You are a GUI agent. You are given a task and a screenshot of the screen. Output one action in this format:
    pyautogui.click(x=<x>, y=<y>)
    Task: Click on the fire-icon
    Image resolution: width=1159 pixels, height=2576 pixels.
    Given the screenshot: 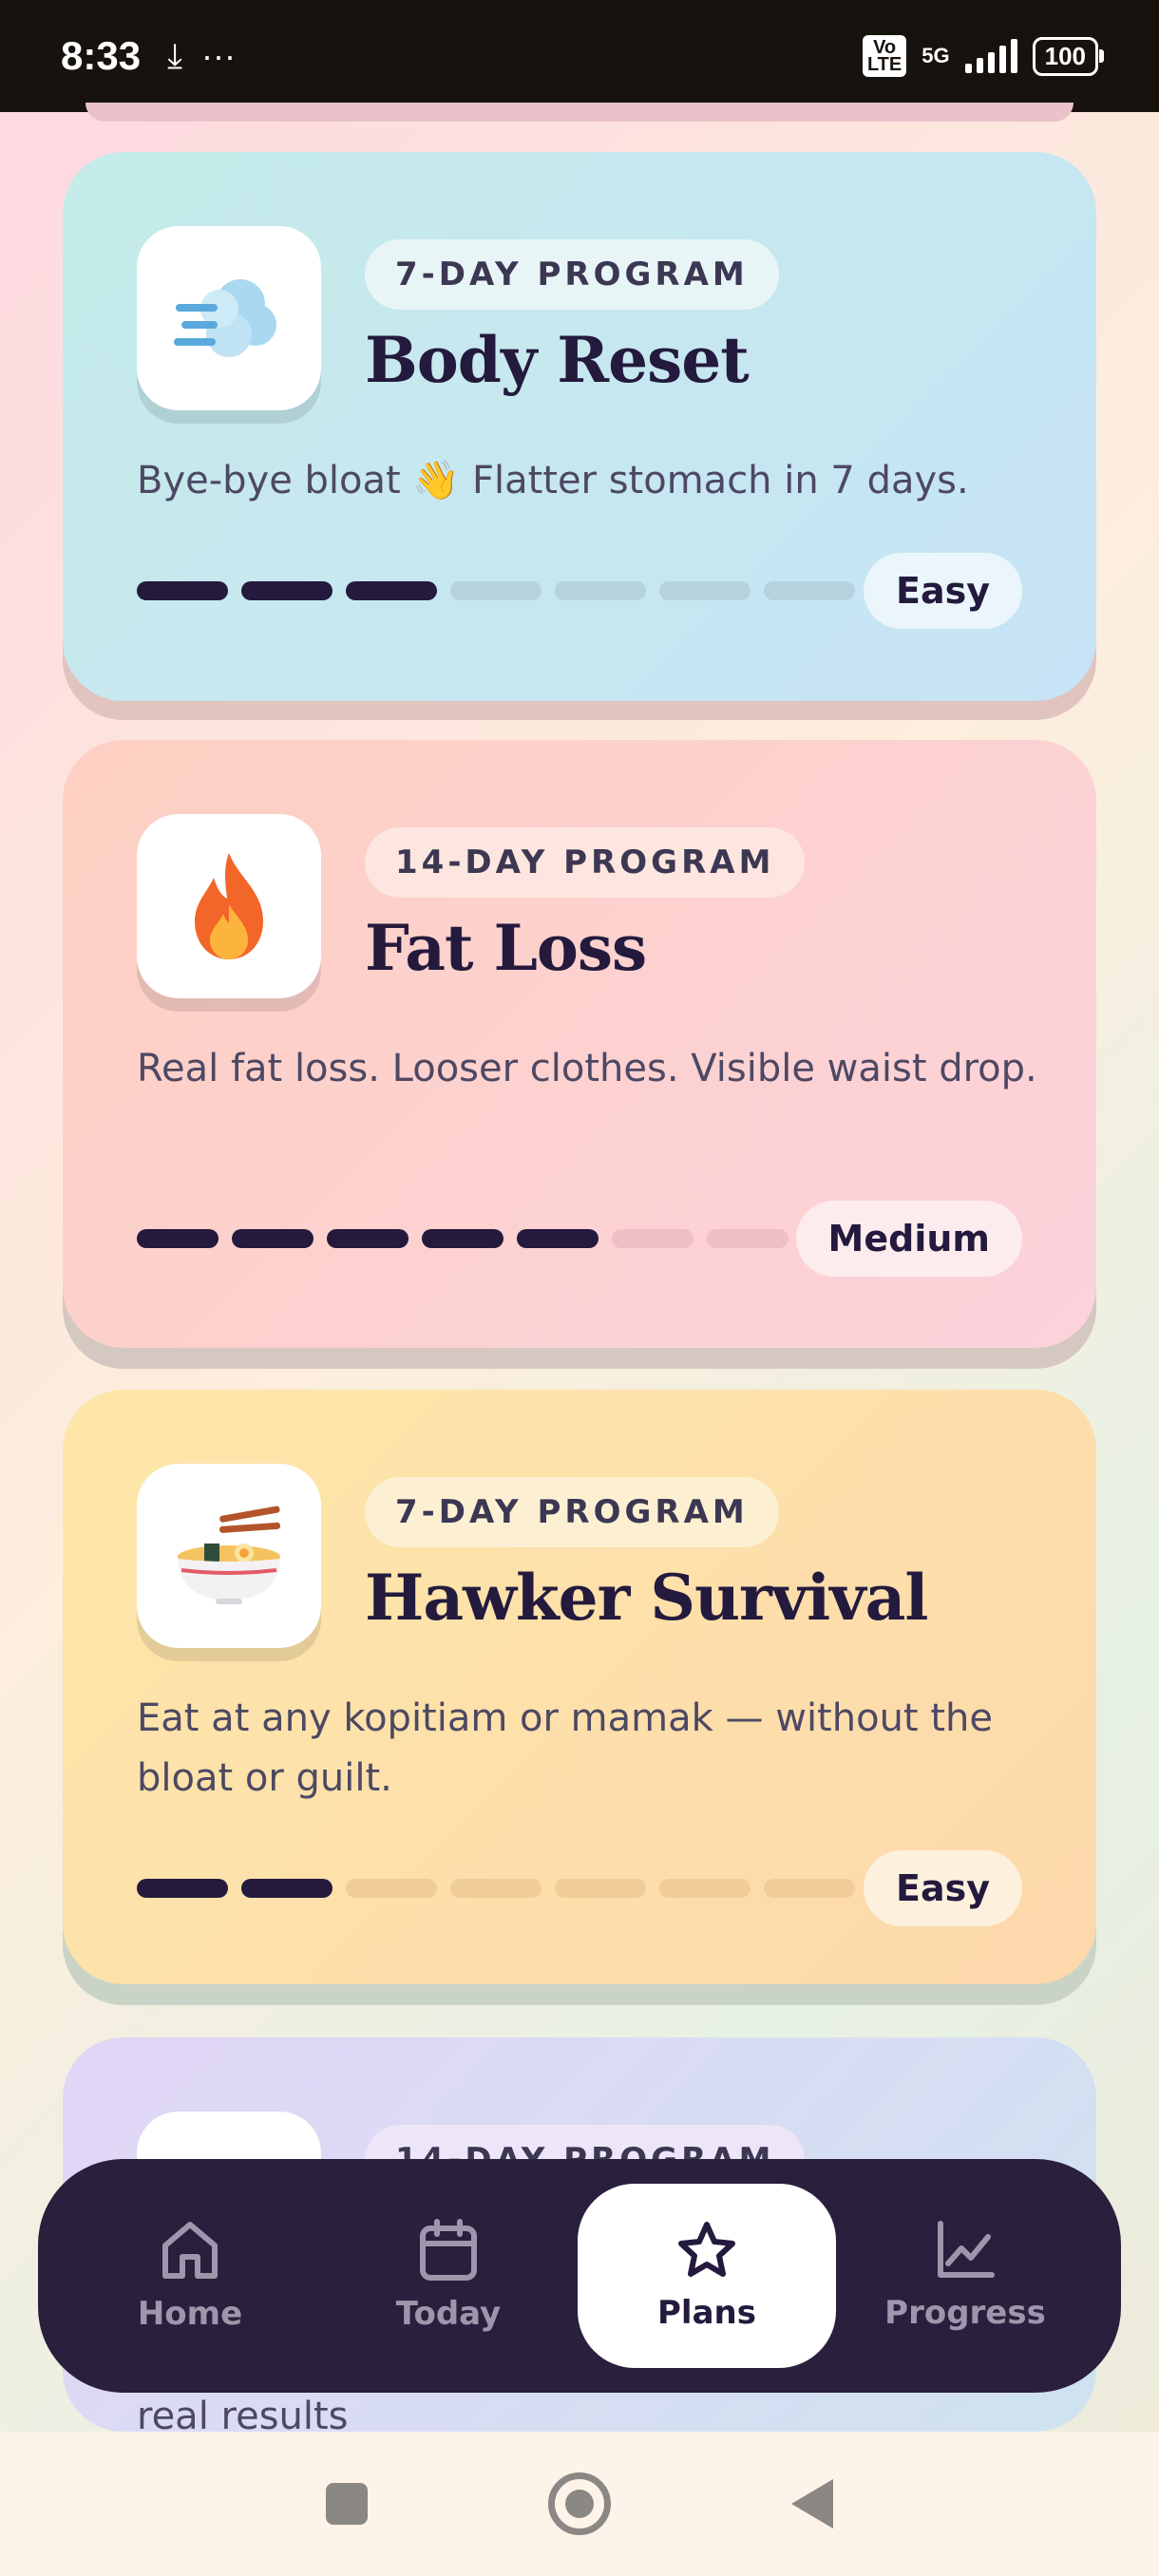 What is the action you would take?
    pyautogui.click(x=229, y=906)
    